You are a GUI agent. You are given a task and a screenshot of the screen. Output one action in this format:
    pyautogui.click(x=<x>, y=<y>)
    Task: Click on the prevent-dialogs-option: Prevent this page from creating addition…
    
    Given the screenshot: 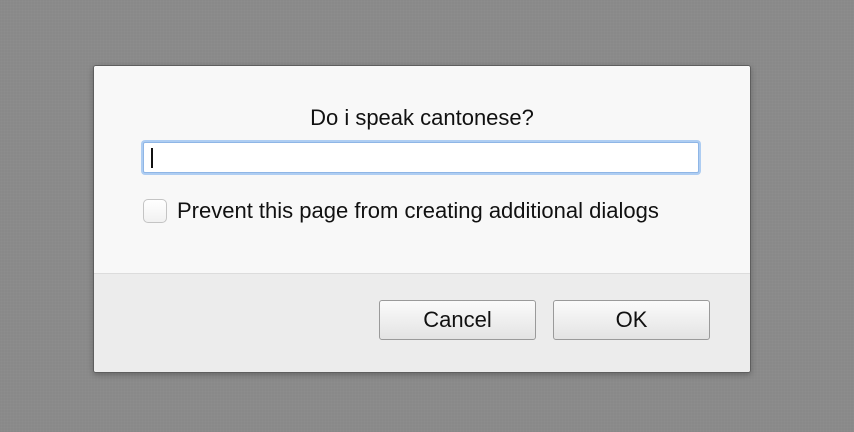 What is the action you would take?
    pyautogui.click(x=401, y=211)
    